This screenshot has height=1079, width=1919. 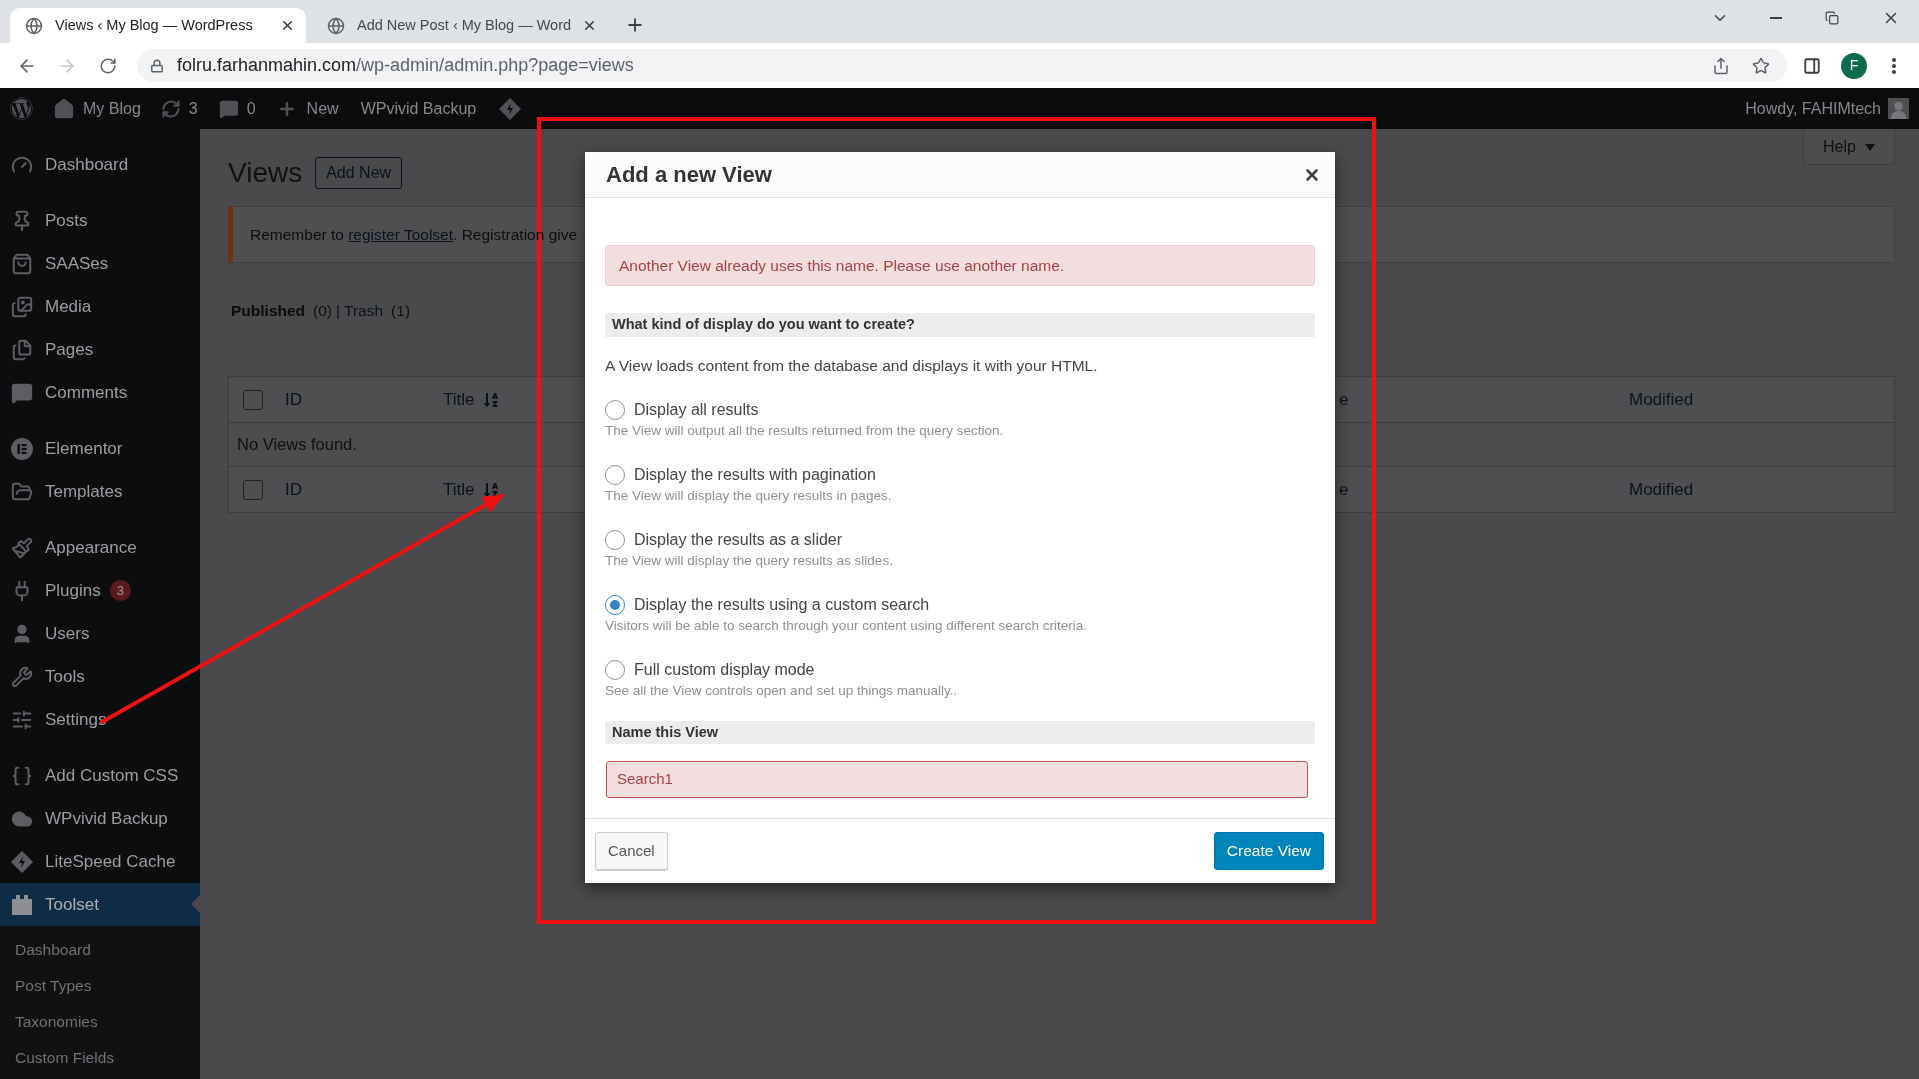 What do you see at coordinates (1268, 851) in the screenshot?
I see `create-view-button: Create View` at bounding box center [1268, 851].